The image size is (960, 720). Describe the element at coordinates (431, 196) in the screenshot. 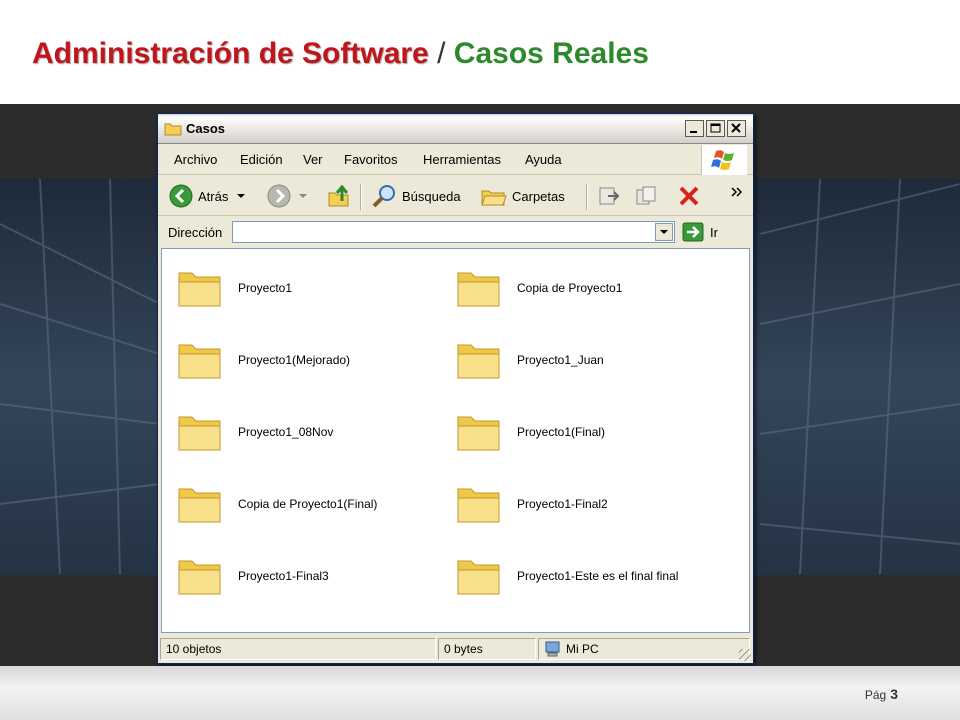

I see `search-label: Búsqueda` at that location.